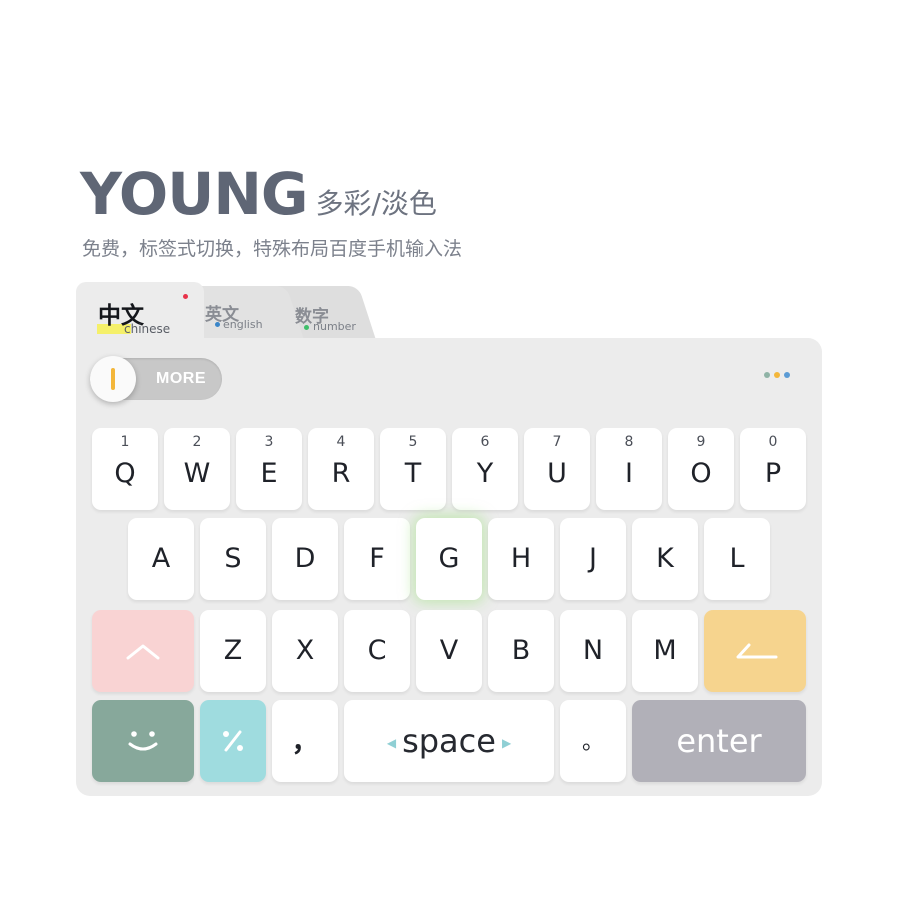 Image resolution: width=900 pixels, height=900 pixels. What do you see at coordinates (506, 743) in the screenshot?
I see `arrow-right-icon: ▶` at bounding box center [506, 743].